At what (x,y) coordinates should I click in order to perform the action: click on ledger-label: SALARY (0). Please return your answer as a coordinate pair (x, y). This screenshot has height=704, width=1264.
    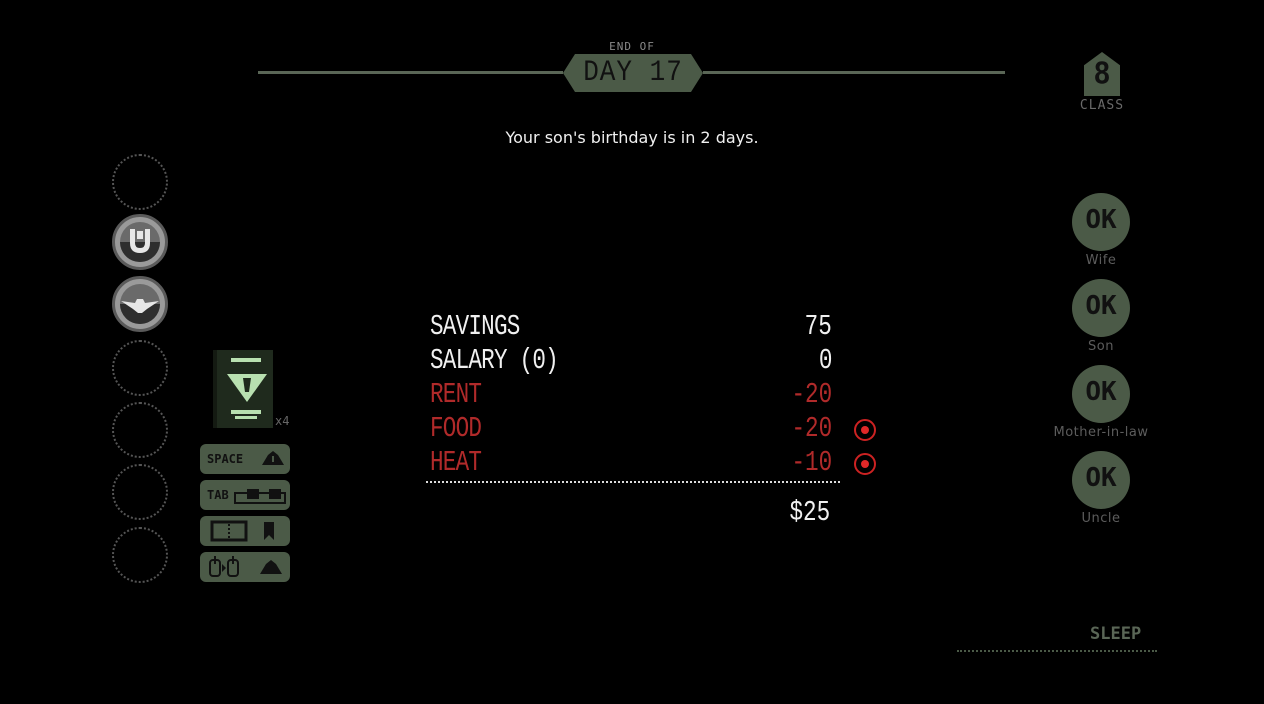
    Looking at the image, I should click on (494, 360).